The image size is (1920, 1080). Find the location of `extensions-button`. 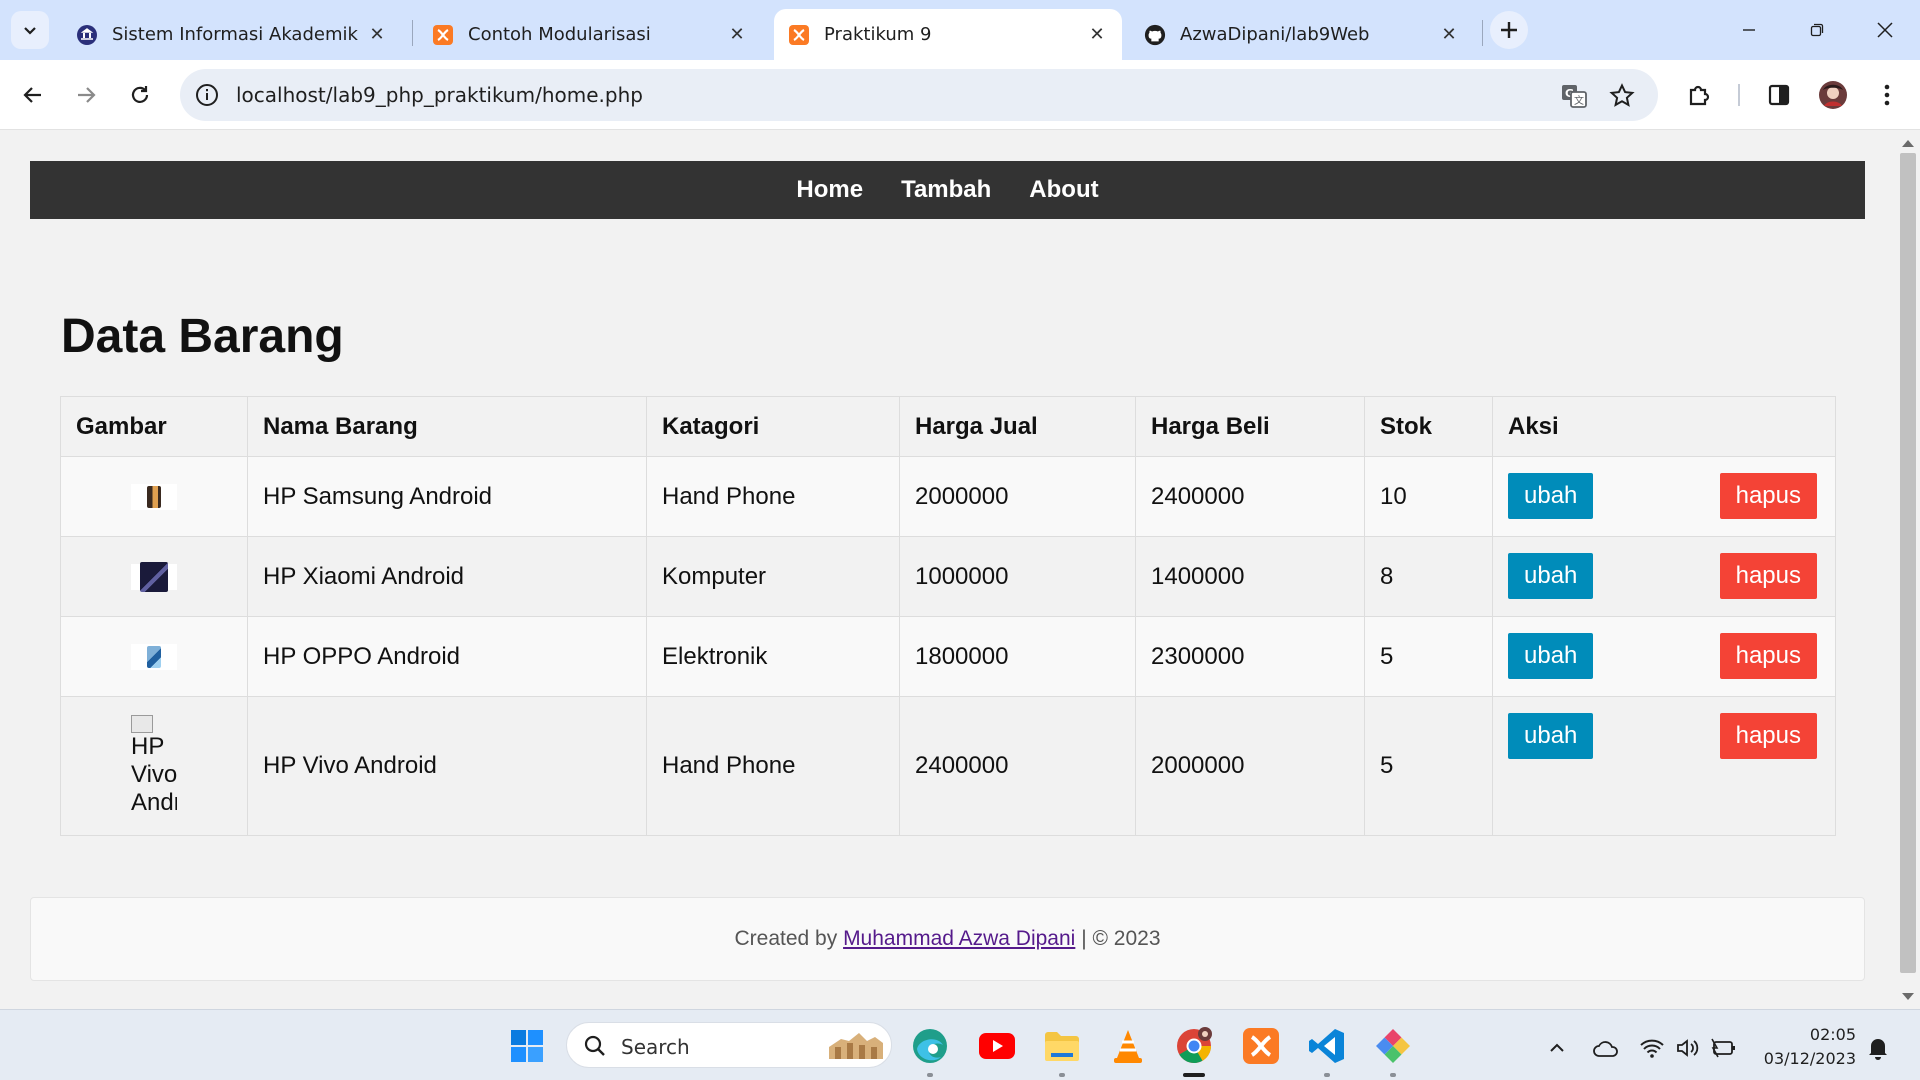

extensions-button is located at coordinates (1699, 95).